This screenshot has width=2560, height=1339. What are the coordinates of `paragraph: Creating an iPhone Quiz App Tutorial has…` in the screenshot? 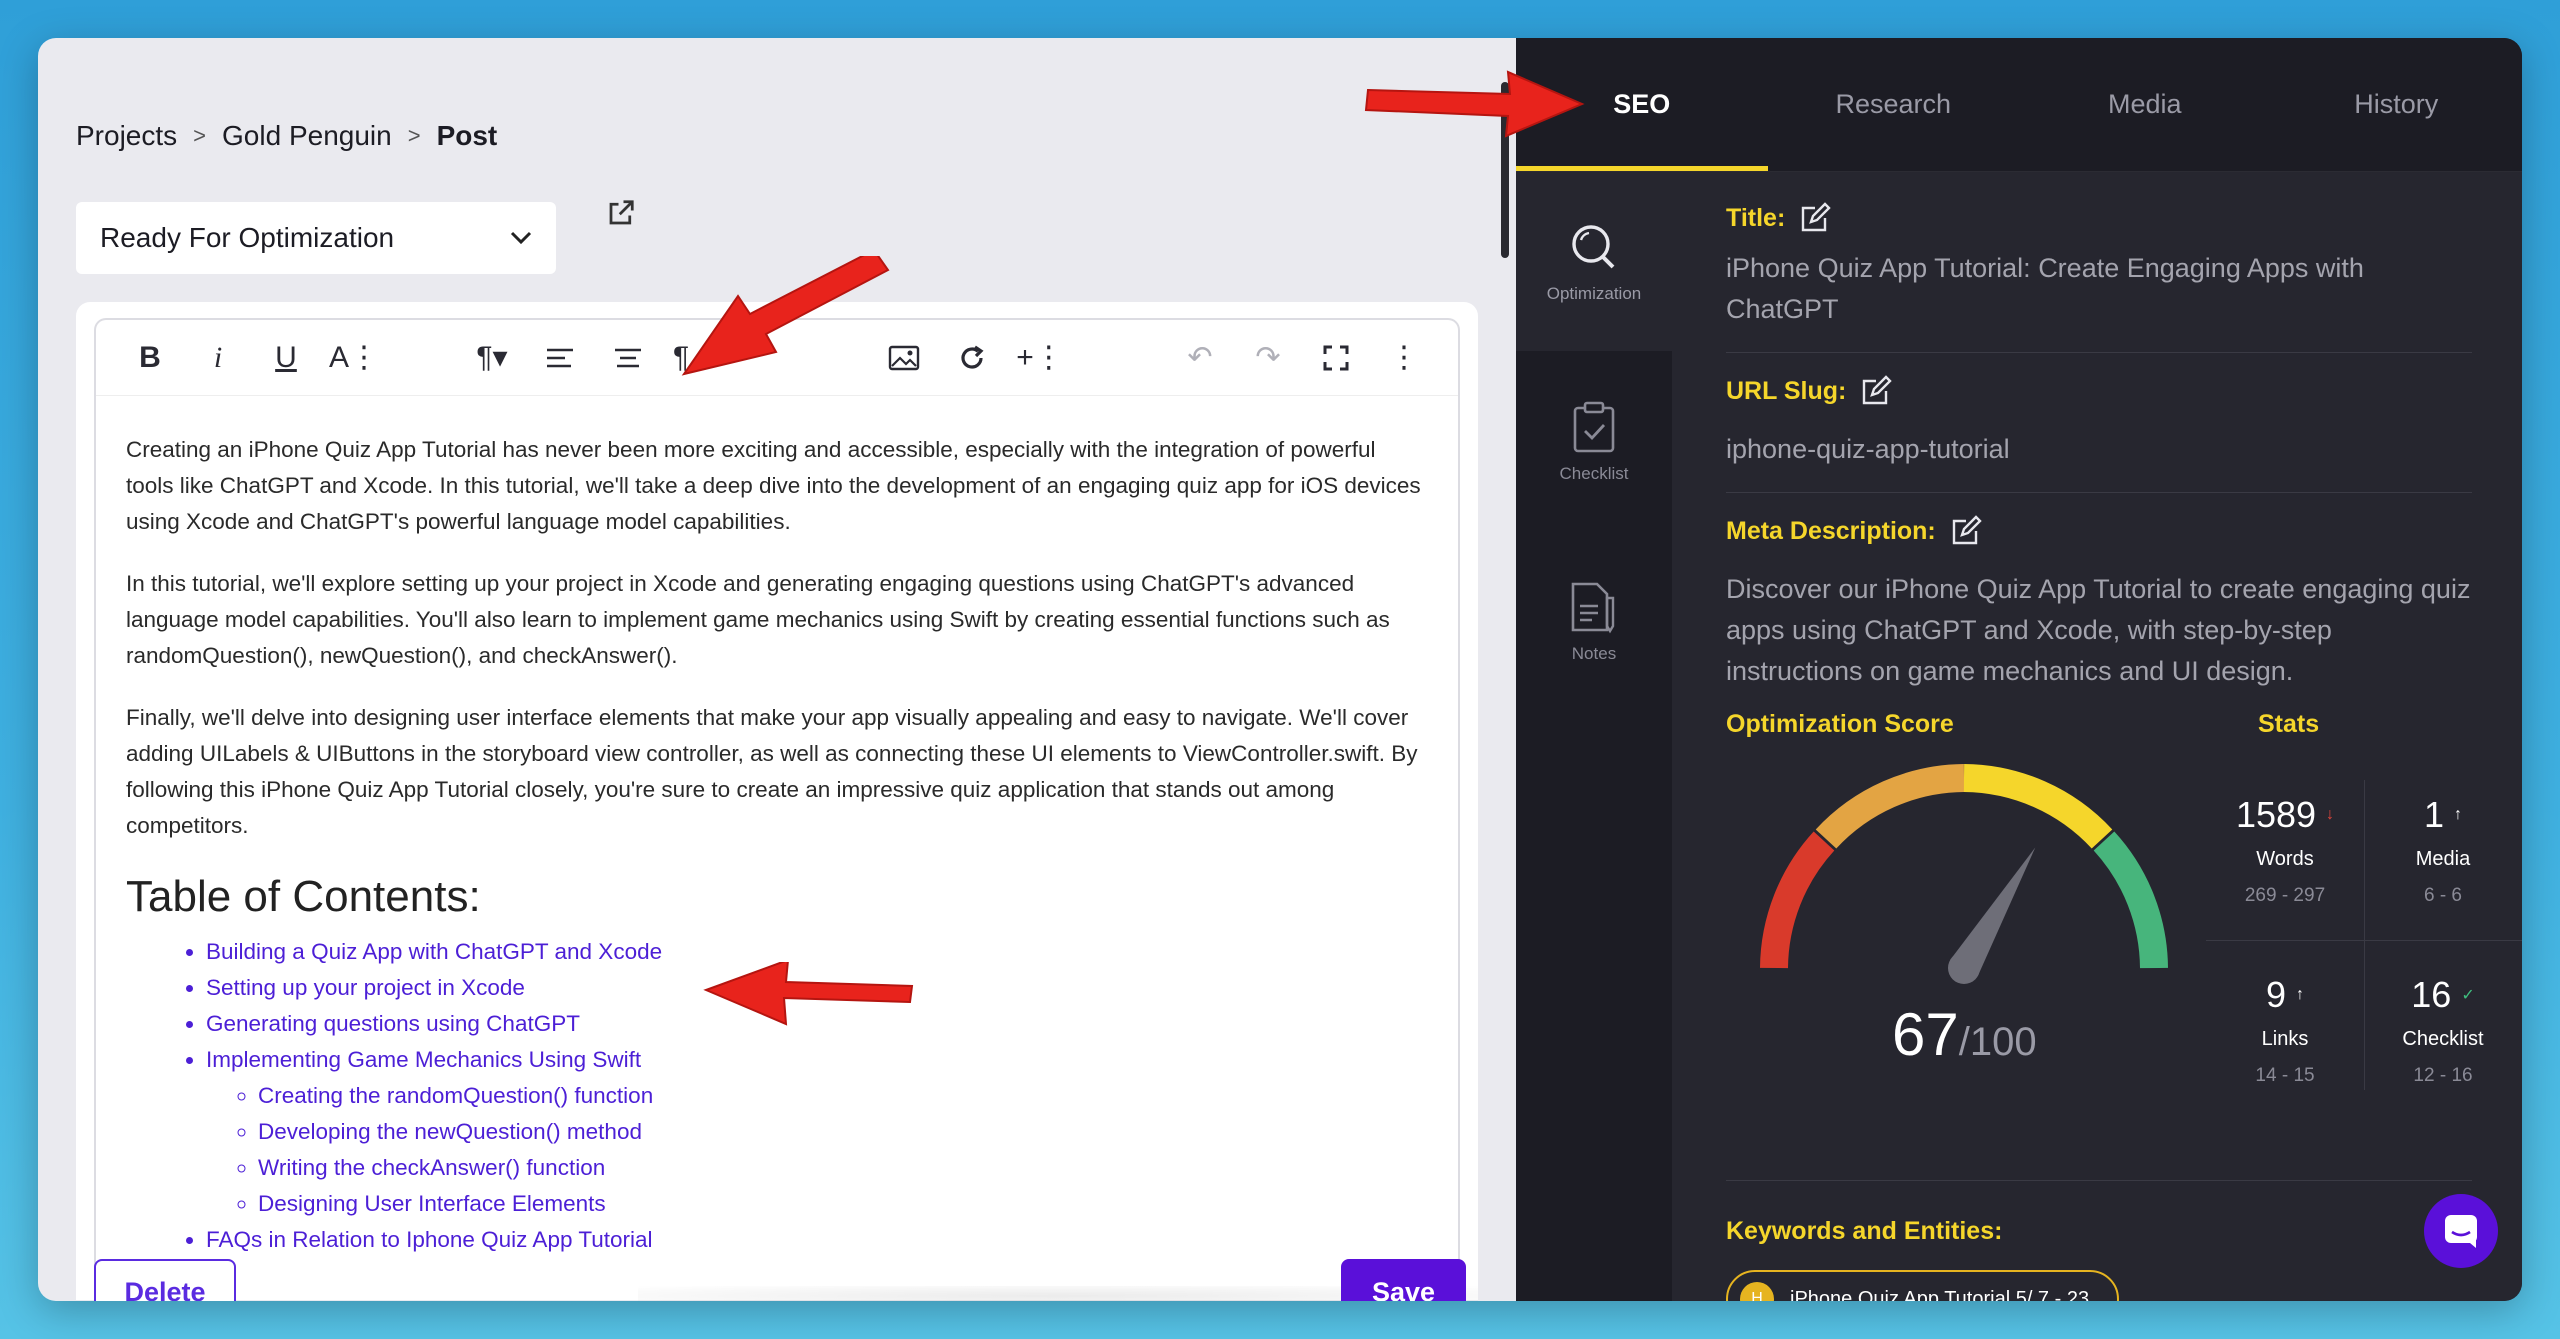 It's located at (773, 485).